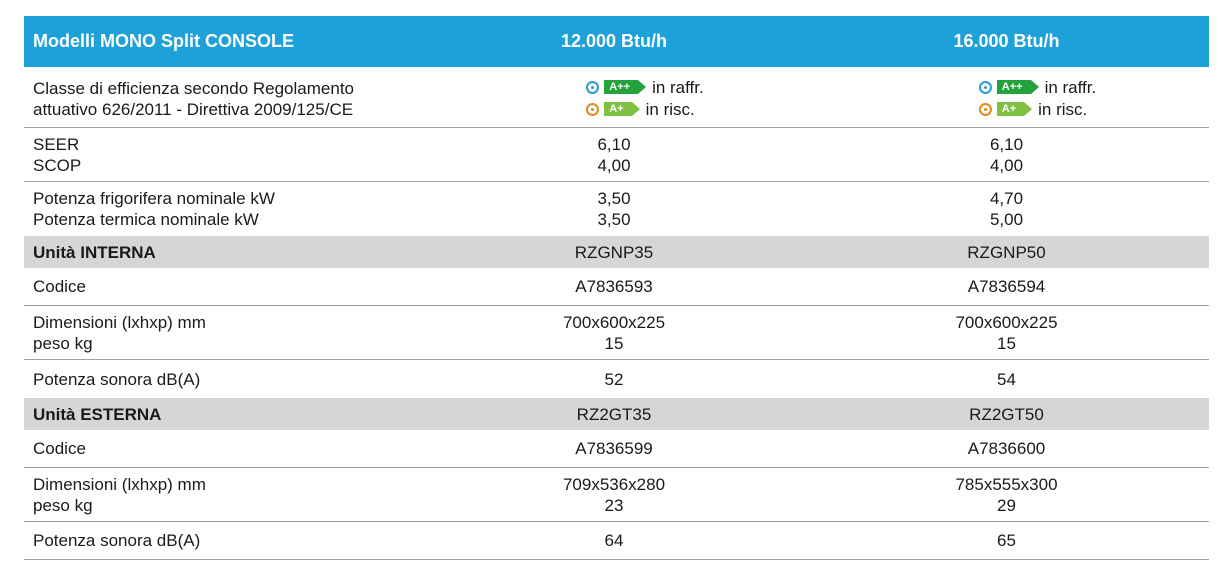  I want to click on power-col1: 3,50 3,50, so click(614, 209).